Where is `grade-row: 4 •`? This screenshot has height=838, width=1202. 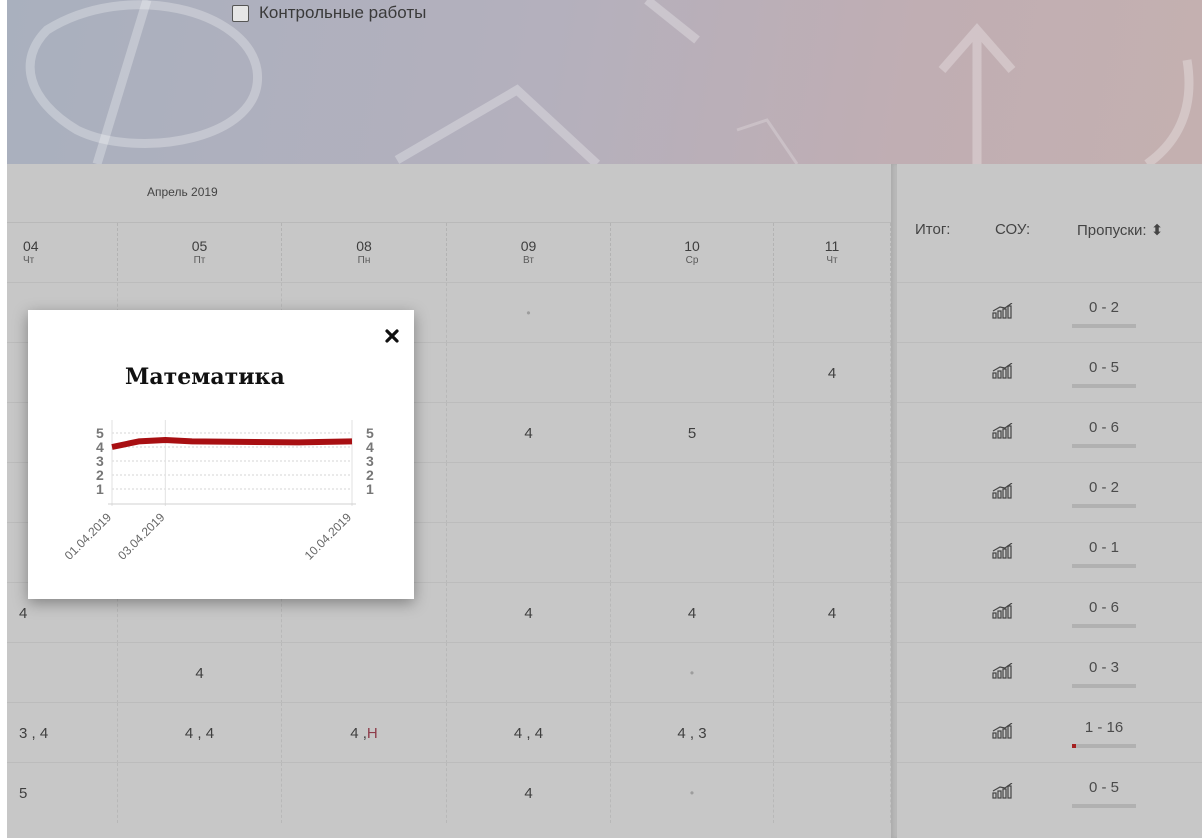
grade-row: 4 • is located at coordinates (449, 672).